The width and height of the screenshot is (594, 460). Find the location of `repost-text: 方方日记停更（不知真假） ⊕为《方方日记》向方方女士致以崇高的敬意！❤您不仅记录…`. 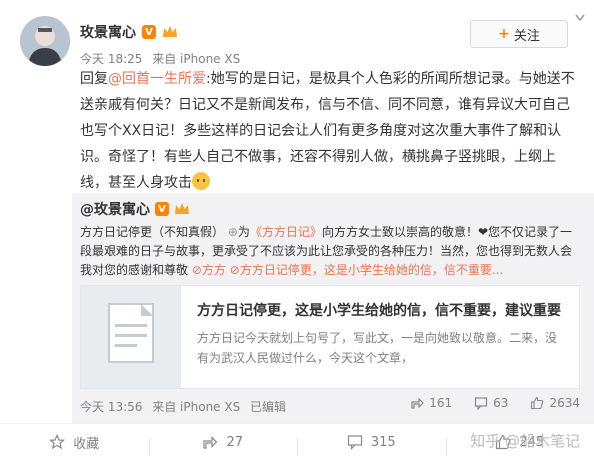

repost-text: 方方日记停更（不知真假） ⊕为《方方日记》向方方女士致以崇高的敬意！❤您不仅记录… is located at coordinates (330, 251).